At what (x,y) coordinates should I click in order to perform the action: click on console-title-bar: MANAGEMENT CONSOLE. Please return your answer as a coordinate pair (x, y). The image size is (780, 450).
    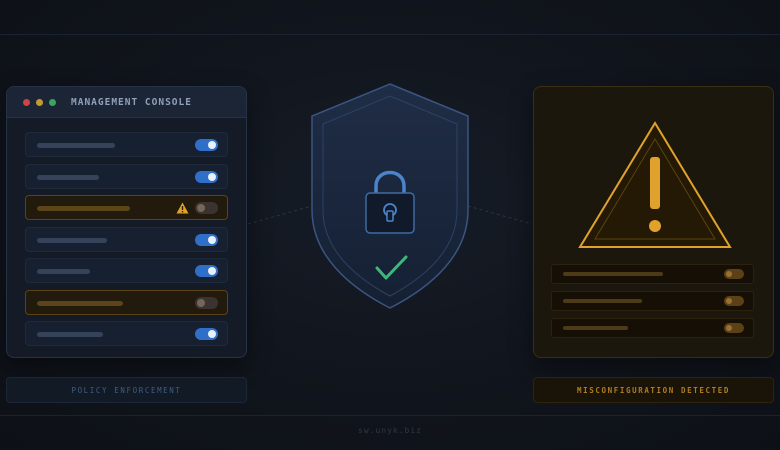
    Looking at the image, I should click on (126, 102).